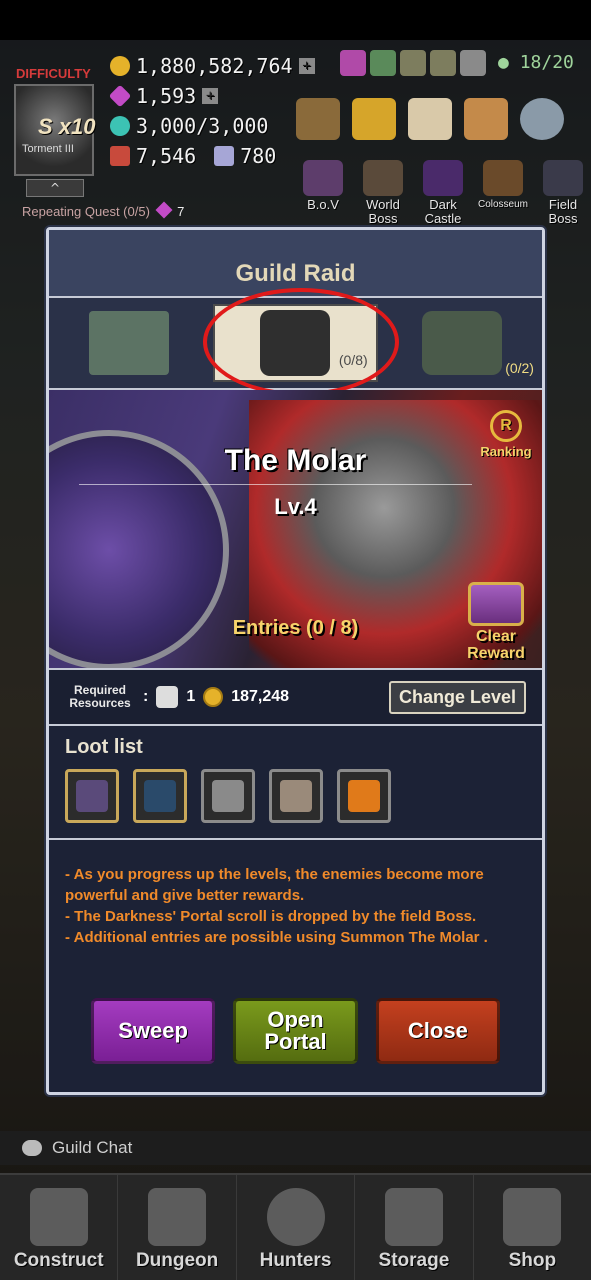  I want to click on hammer-icon, so click(58, 1217).